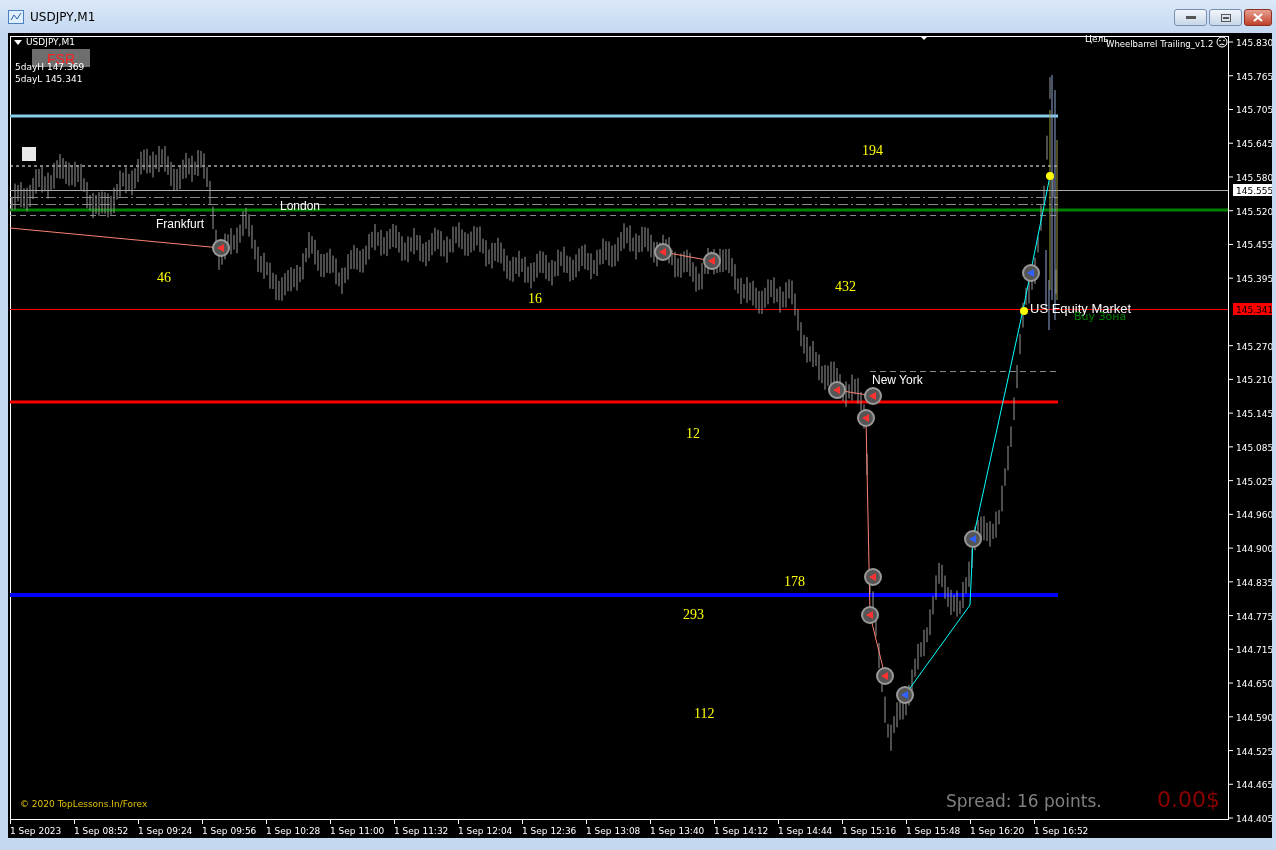 This screenshot has height=850, width=1276. Describe the element at coordinates (1254, 380) in the screenshot. I see `price-tick: 145.210` at that location.